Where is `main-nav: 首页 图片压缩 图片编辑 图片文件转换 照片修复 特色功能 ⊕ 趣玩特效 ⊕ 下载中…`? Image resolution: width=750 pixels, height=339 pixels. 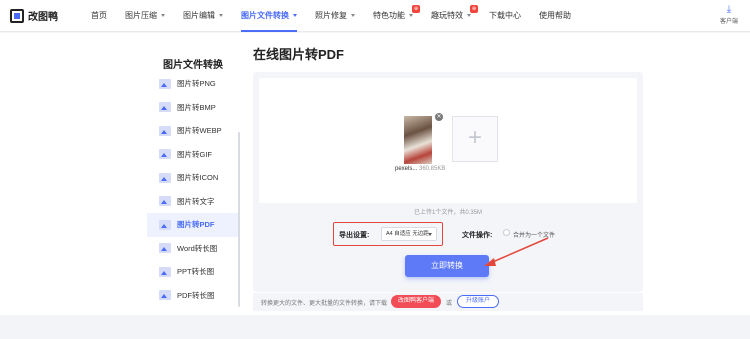 main-nav: 首页 图片压缩 图片编辑 图片文件转换 照片修复 特色功能 ⊕ 趣玩特效 ⊕ 下载中… is located at coordinates (331, 16).